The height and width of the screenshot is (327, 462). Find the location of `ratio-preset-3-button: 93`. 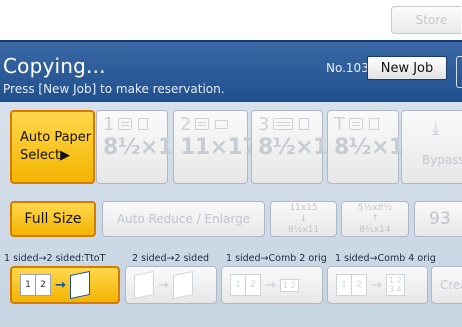

ratio-preset-3-button: 93 is located at coordinates (438, 219).